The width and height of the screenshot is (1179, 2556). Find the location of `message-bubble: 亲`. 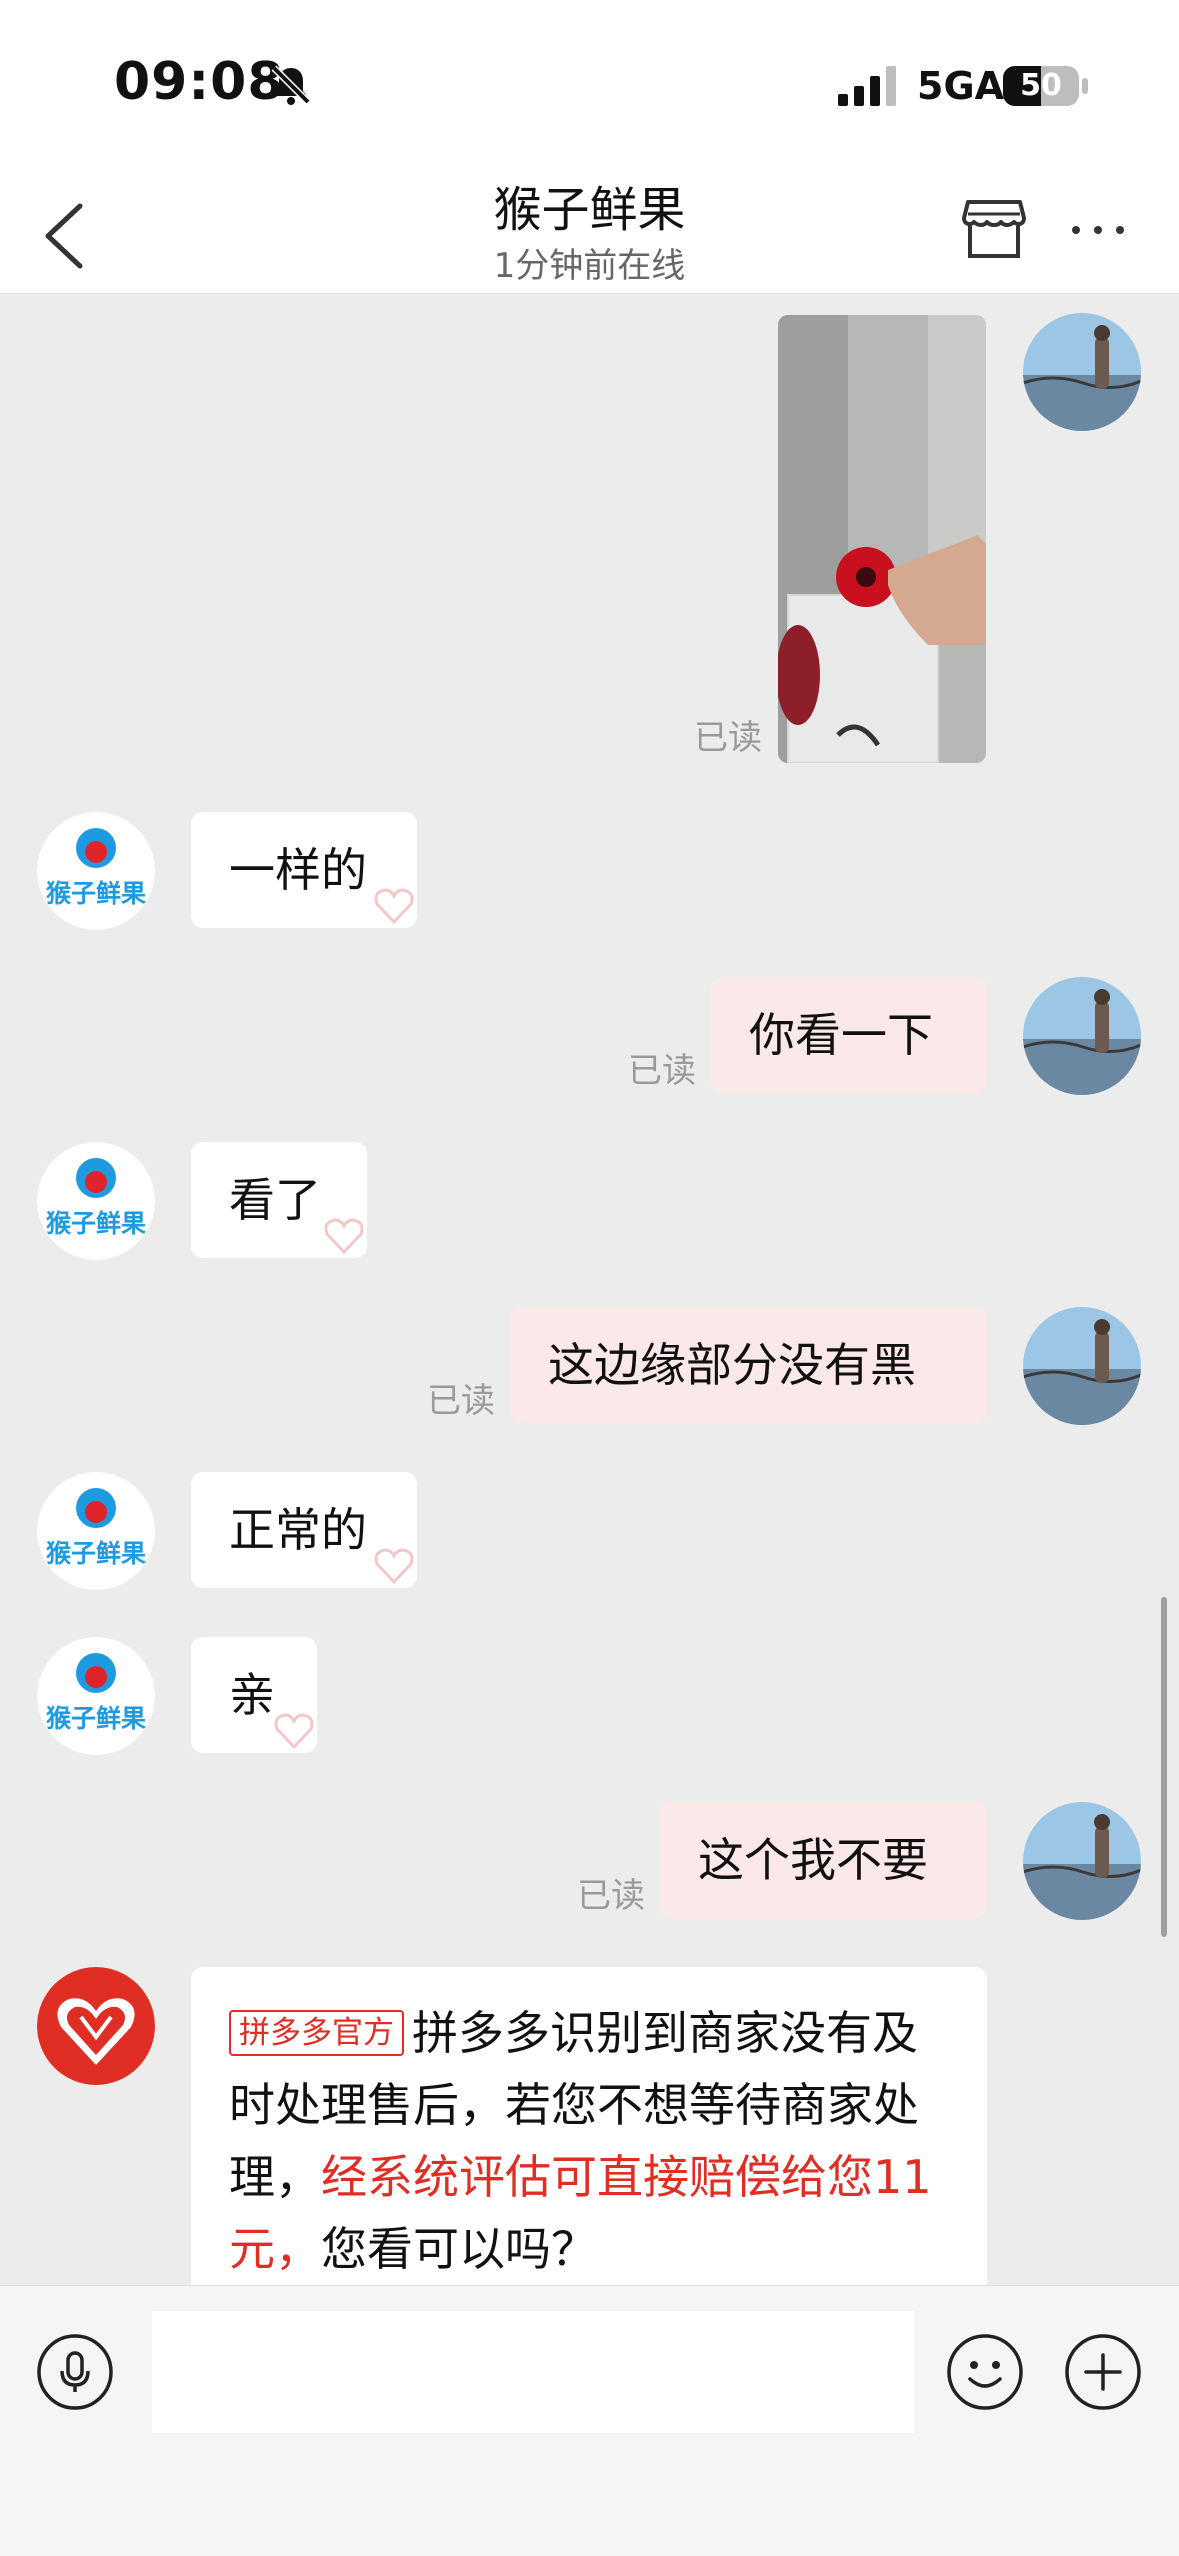

message-bubble: 亲 is located at coordinates (254, 1695).